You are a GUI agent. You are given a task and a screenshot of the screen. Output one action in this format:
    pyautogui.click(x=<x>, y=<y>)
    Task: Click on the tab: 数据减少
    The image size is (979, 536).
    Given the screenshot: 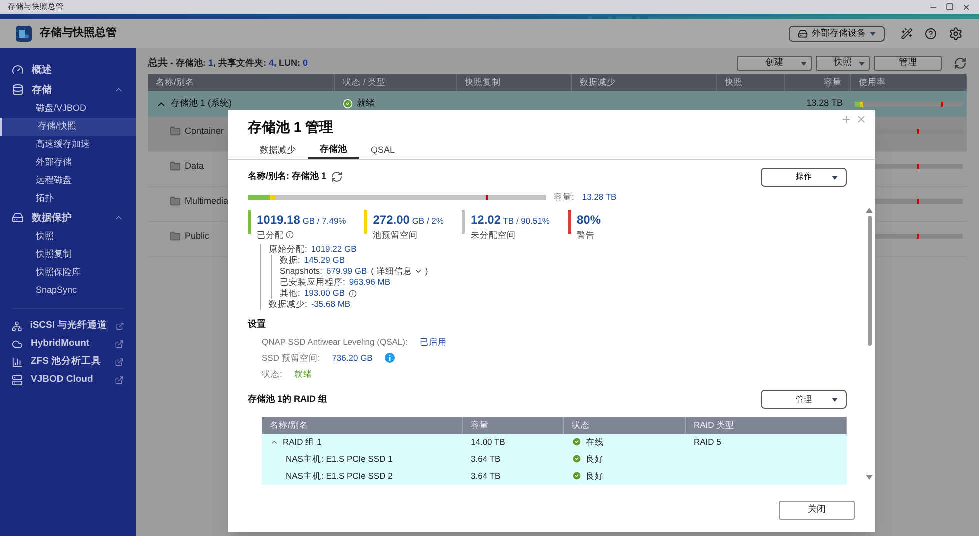 What is the action you would take?
    pyautogui.click(x=278, y=151)
    